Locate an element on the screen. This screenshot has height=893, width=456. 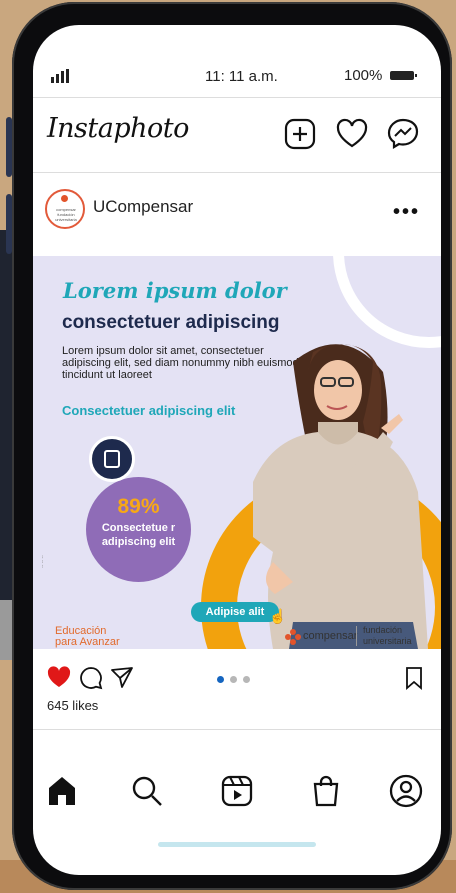
image-script-title: Lorem ipsum dolor is located at coordinates (175, 290).